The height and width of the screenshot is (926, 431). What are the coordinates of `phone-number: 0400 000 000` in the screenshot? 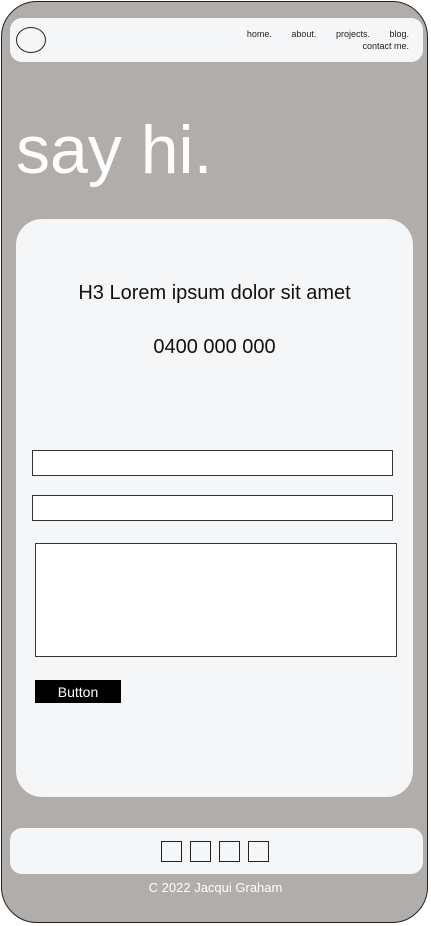 It's located at (214, 347).